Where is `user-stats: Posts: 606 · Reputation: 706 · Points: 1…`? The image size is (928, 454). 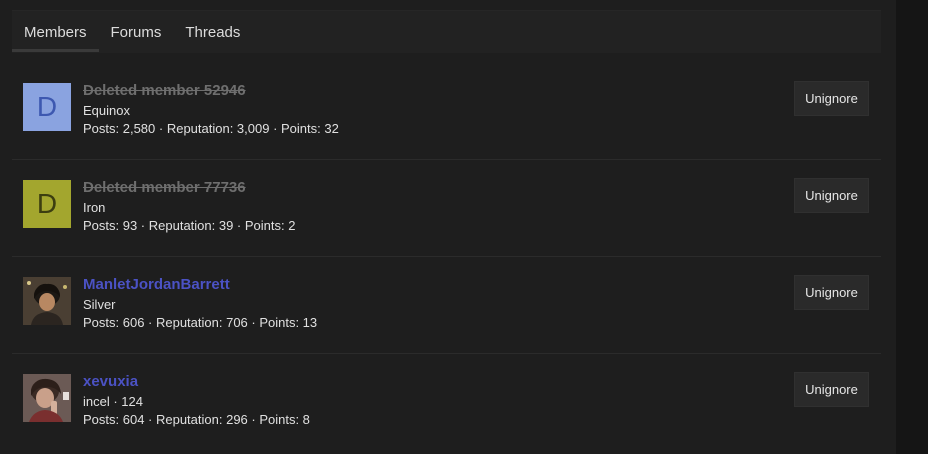
user-stats: Posts: 606 · Reputation: 706 · Points: 1… is located at coordinates (200, 322).